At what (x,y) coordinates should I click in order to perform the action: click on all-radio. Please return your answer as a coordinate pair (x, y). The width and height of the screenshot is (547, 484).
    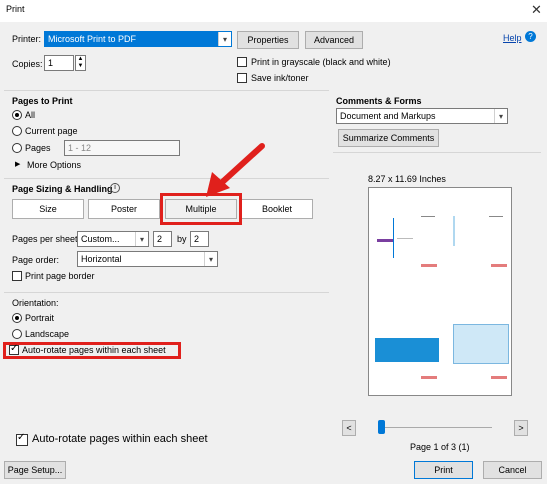
    Looking at the image, I should click on (17, 115).